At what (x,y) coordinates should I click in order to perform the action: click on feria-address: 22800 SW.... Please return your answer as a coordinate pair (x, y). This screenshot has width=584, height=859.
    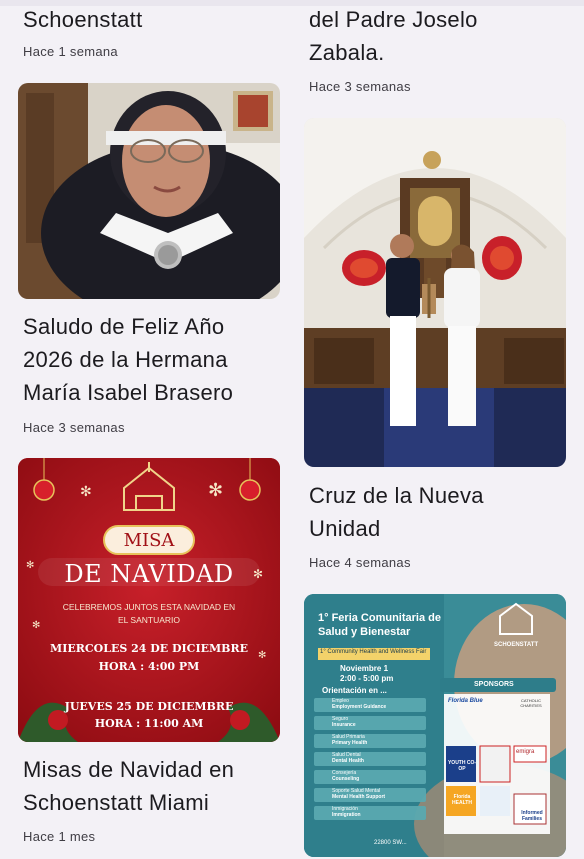
    Looking at the image, I should click on (390, 843).